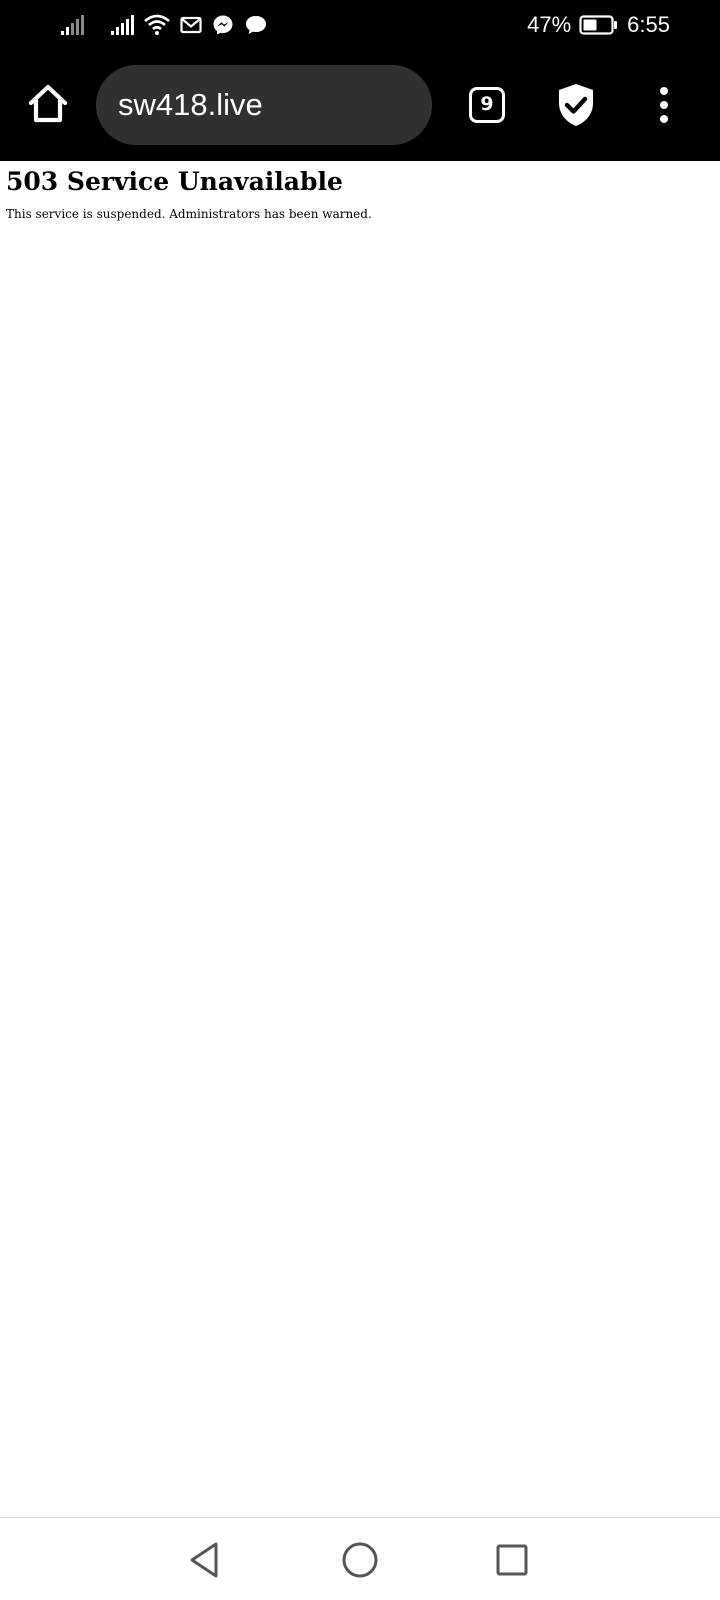 The image size is (720, 1600). Describe the element at coordinates (648, 24) in the screenshot. I see `clock: 6:55` at that location.